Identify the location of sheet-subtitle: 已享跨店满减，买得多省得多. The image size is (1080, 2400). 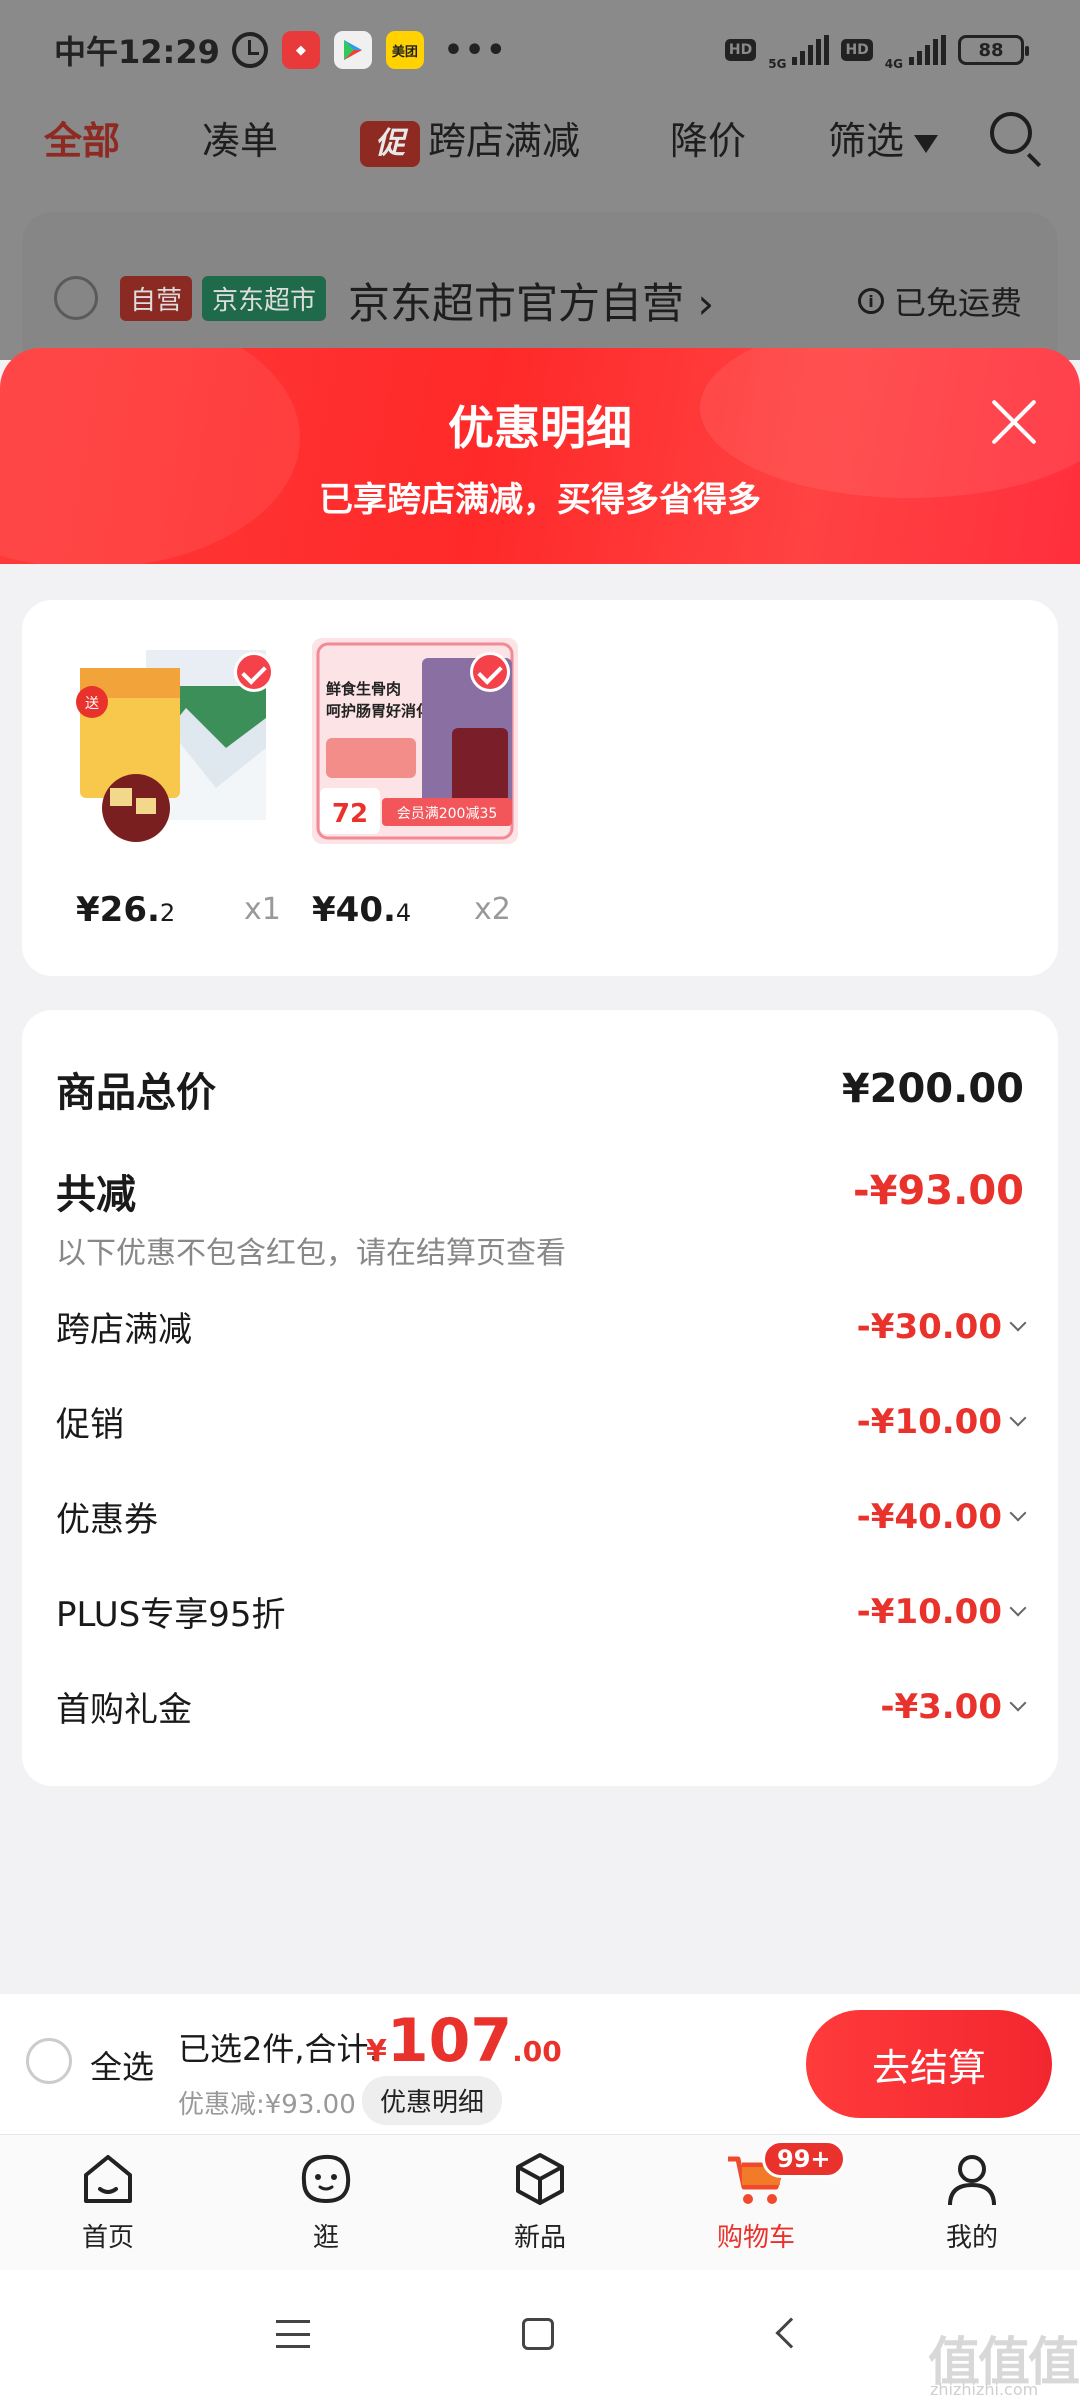
(540, 500).